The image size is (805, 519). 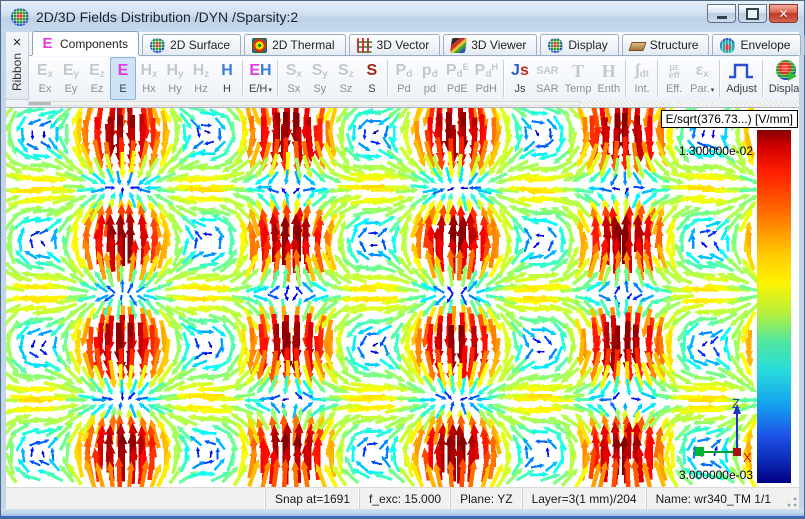 What do you see at coordinates (45, 78) in the screenshot?
I see `ex-button: Ex Ex` at bounding box center [45, 78].